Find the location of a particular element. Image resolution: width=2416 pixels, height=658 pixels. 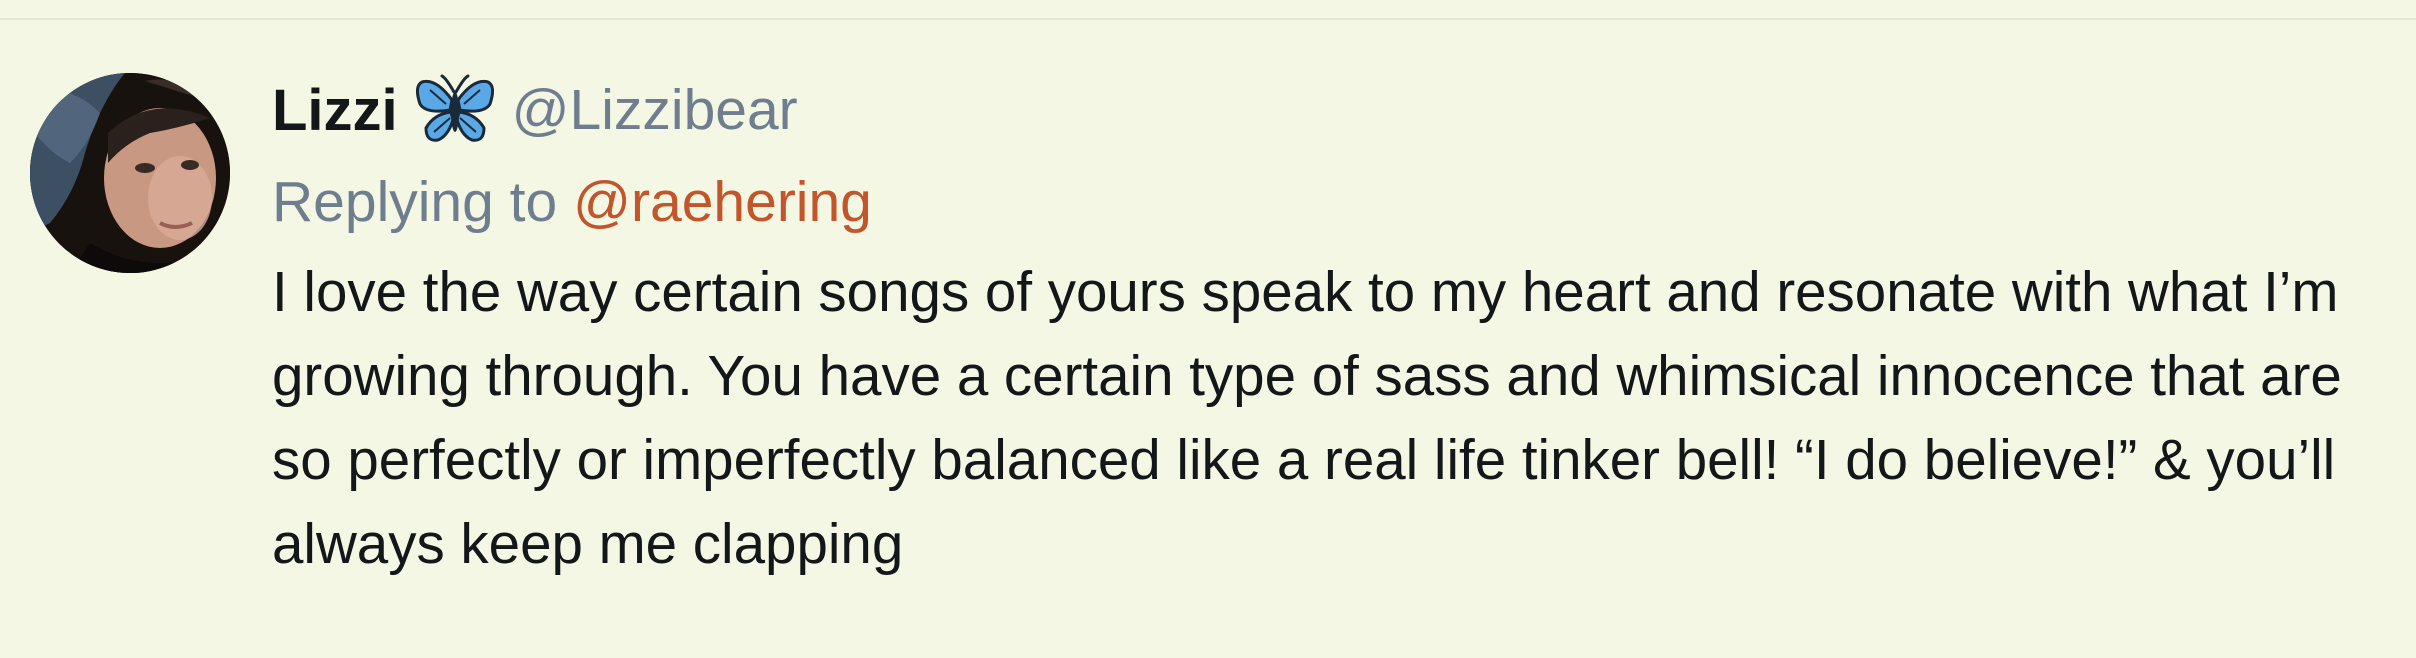

author-handle: @Lizzibear is located at coordinates (655, 110).